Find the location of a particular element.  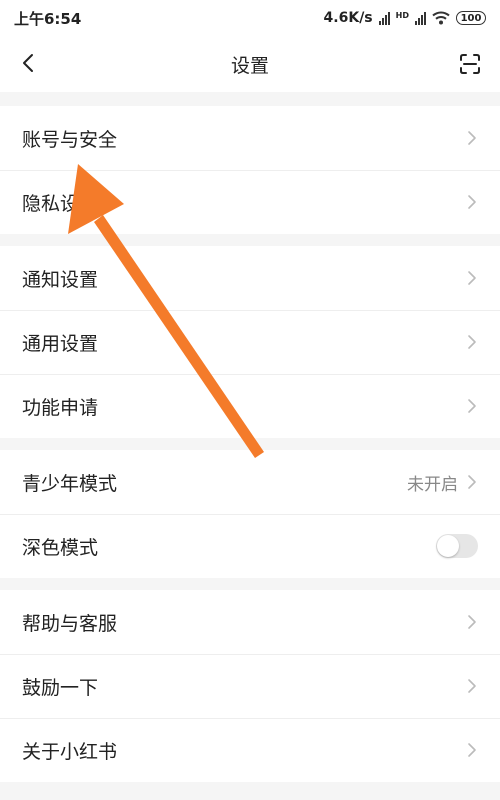

settings-item-label: 关于小红书 is located at coordinates (70, 751).